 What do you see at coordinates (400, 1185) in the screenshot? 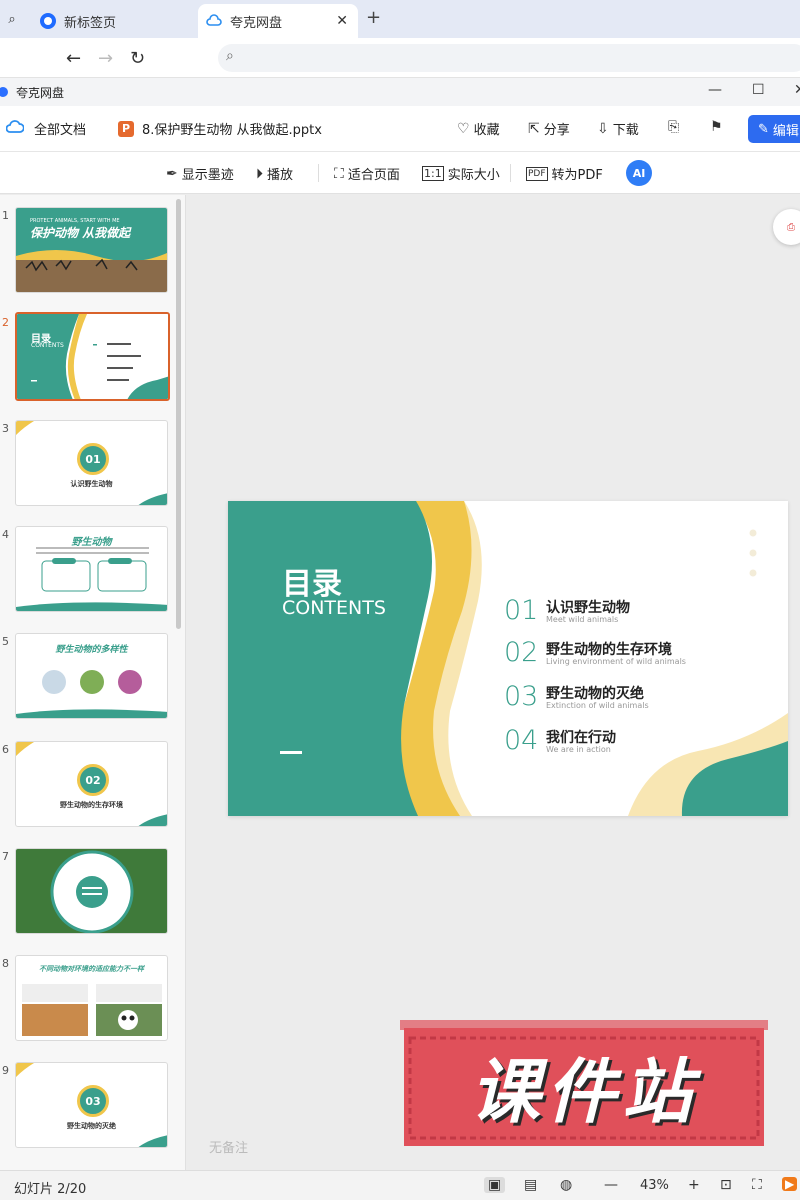
I see `status-bar: 幻灯片 2/20 ▣ ▤ ◍ — 43% + ⊡ ⛶ ▶` at bounding box center [400, 1185].